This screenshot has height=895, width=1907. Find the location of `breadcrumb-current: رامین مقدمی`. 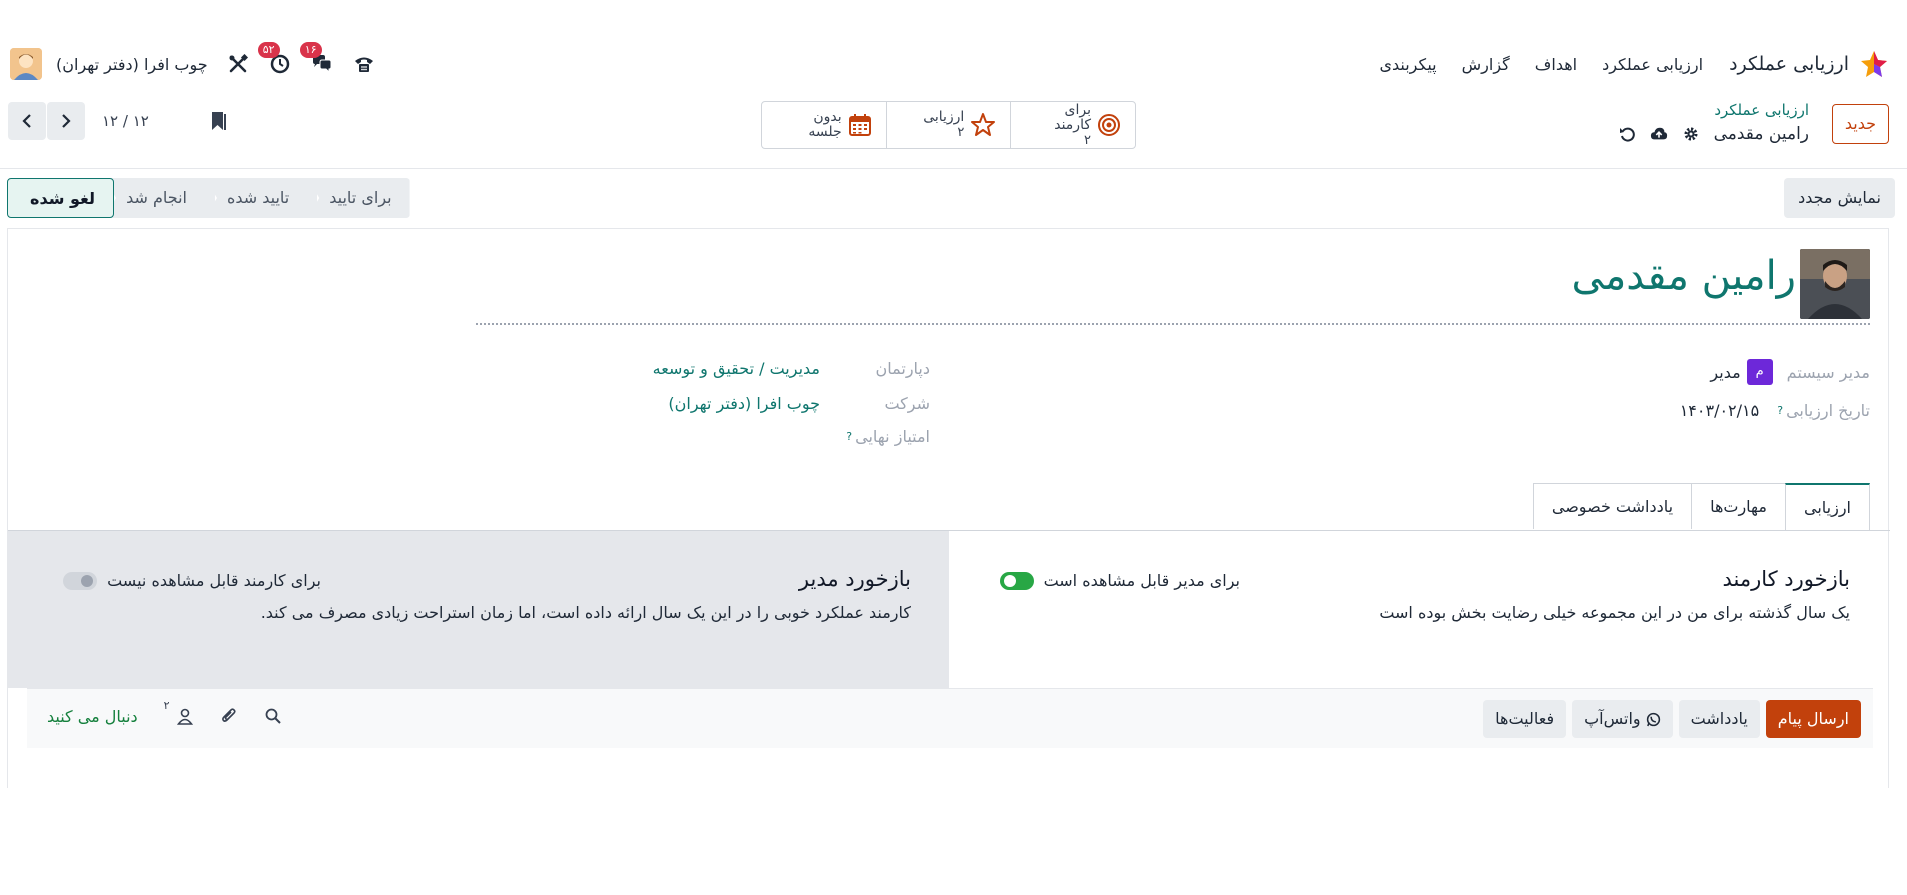

breadcrumb-current: رامین مقدمی is located at coordinates (1761, 134).